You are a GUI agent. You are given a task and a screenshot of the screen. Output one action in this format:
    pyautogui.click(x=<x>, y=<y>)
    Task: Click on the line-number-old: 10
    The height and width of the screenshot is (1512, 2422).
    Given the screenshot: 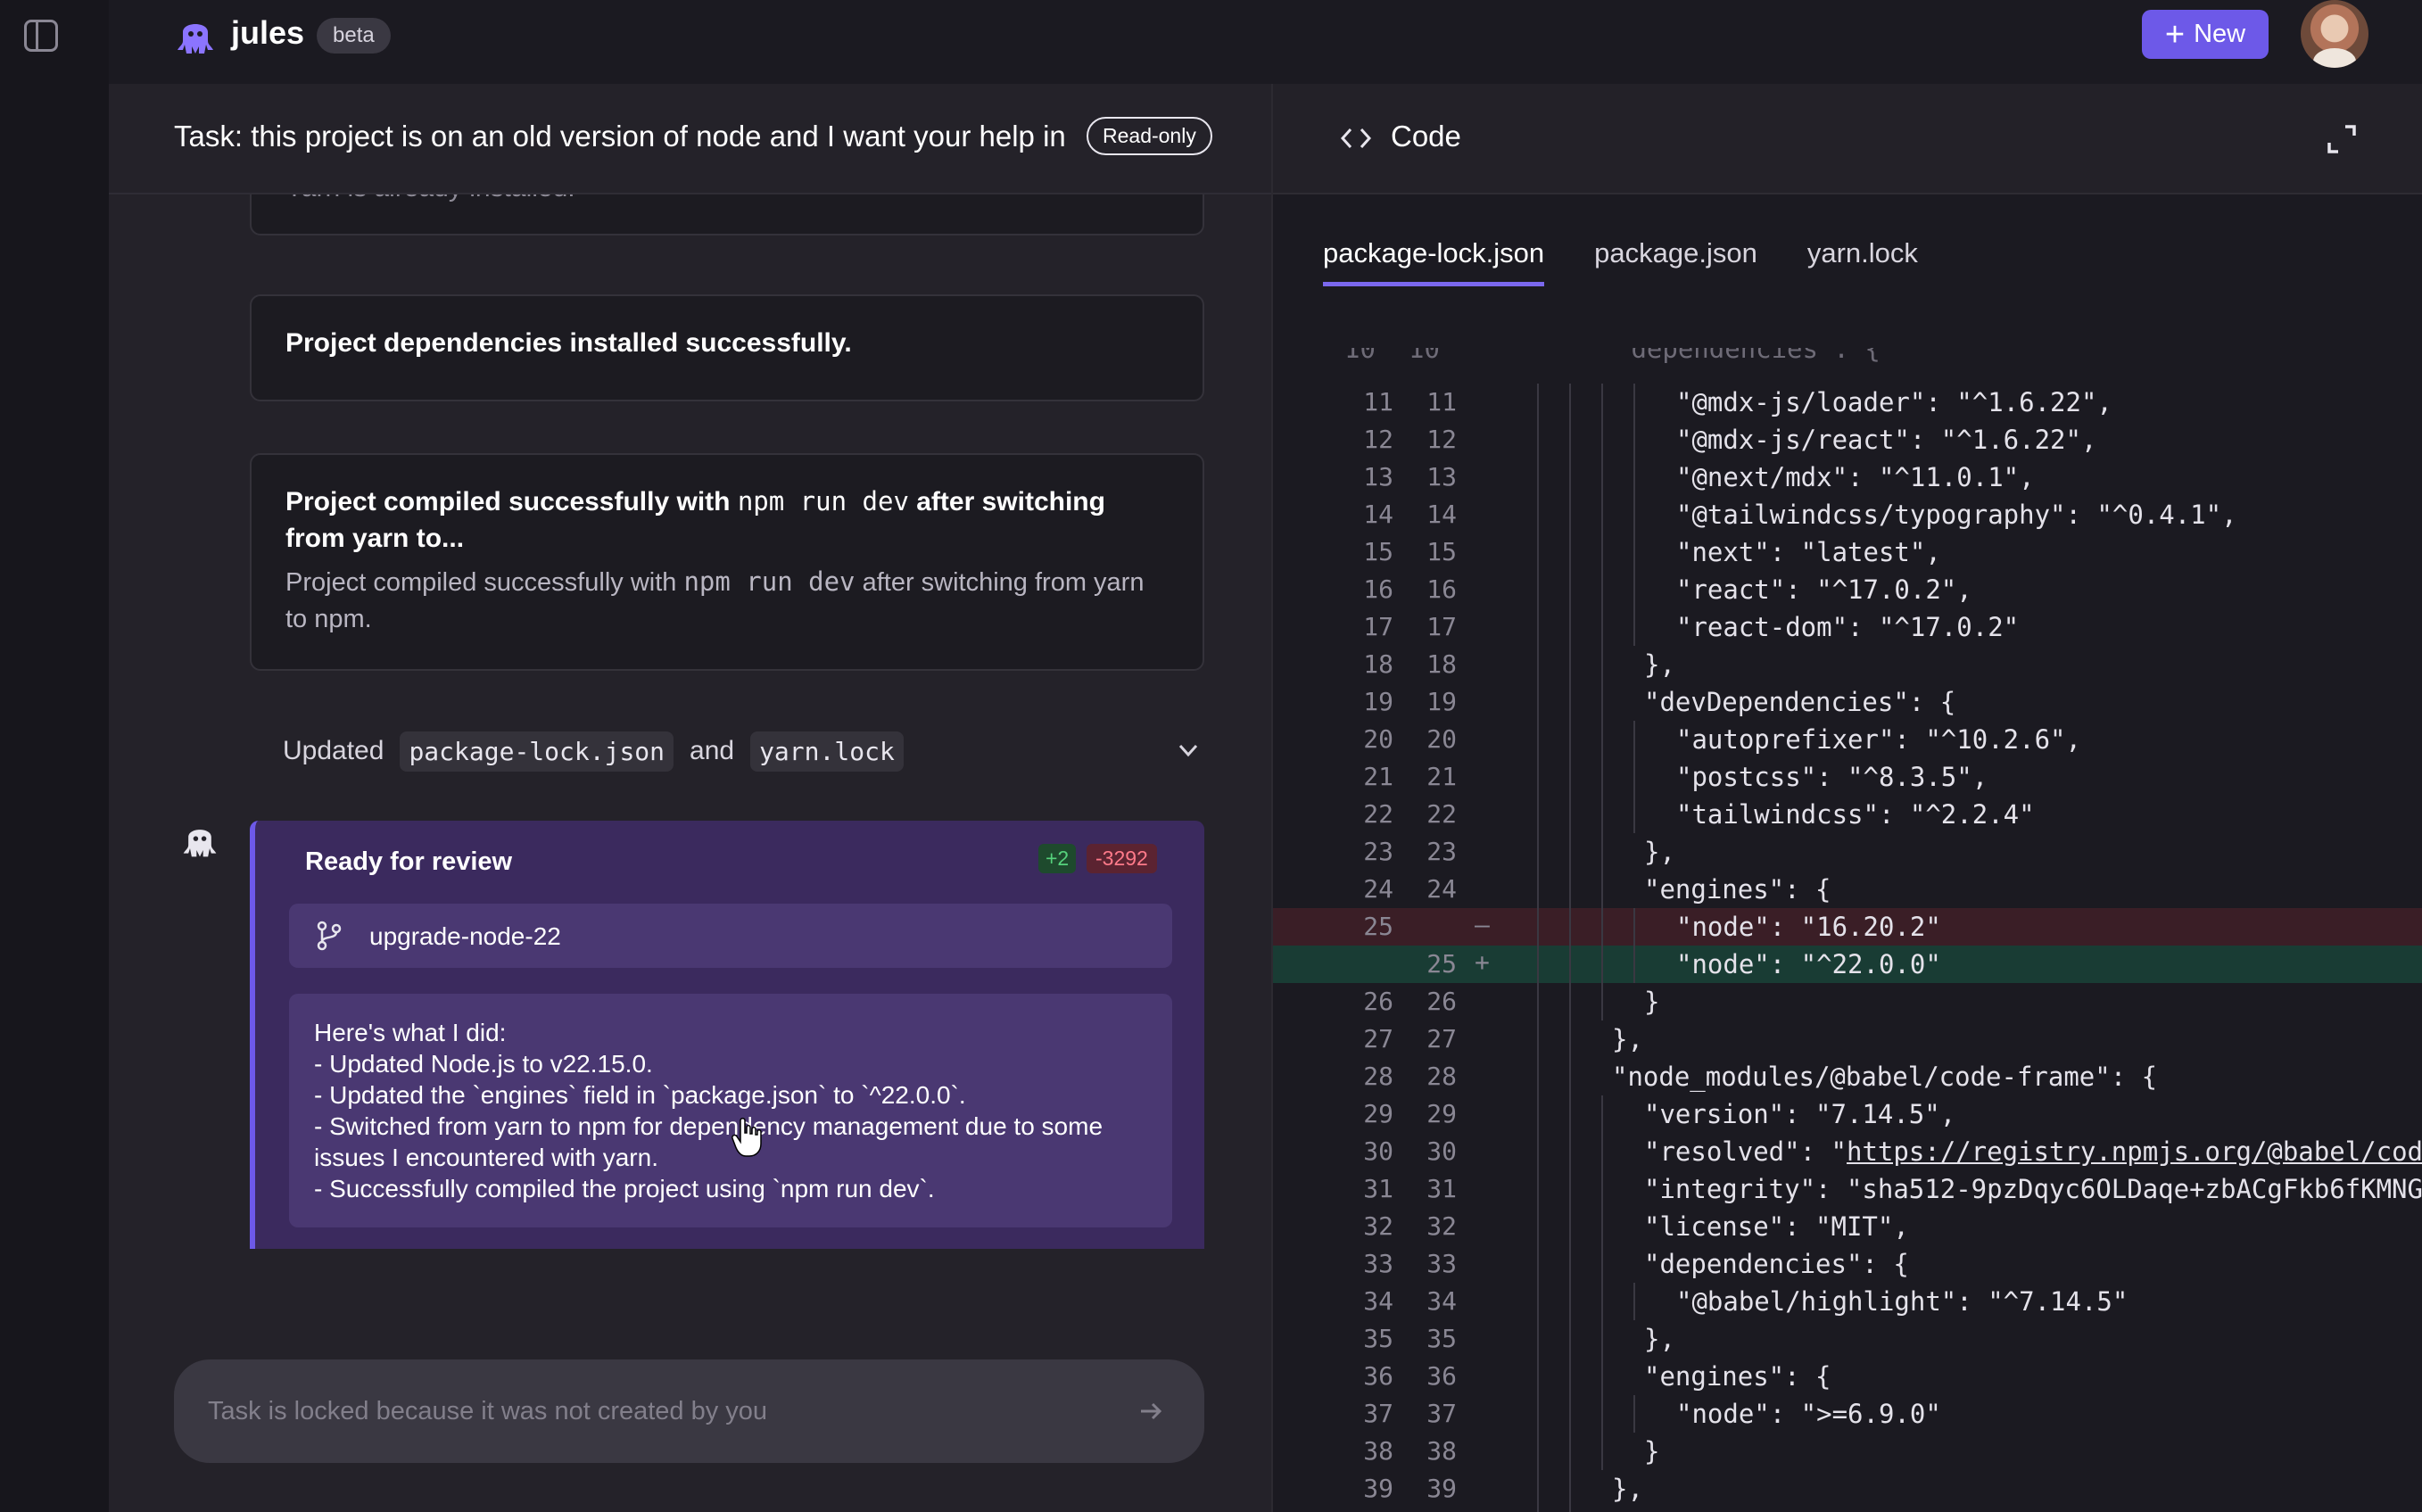 What is the action you would take?
    pyautogui.click(x=1360, y=356)
    